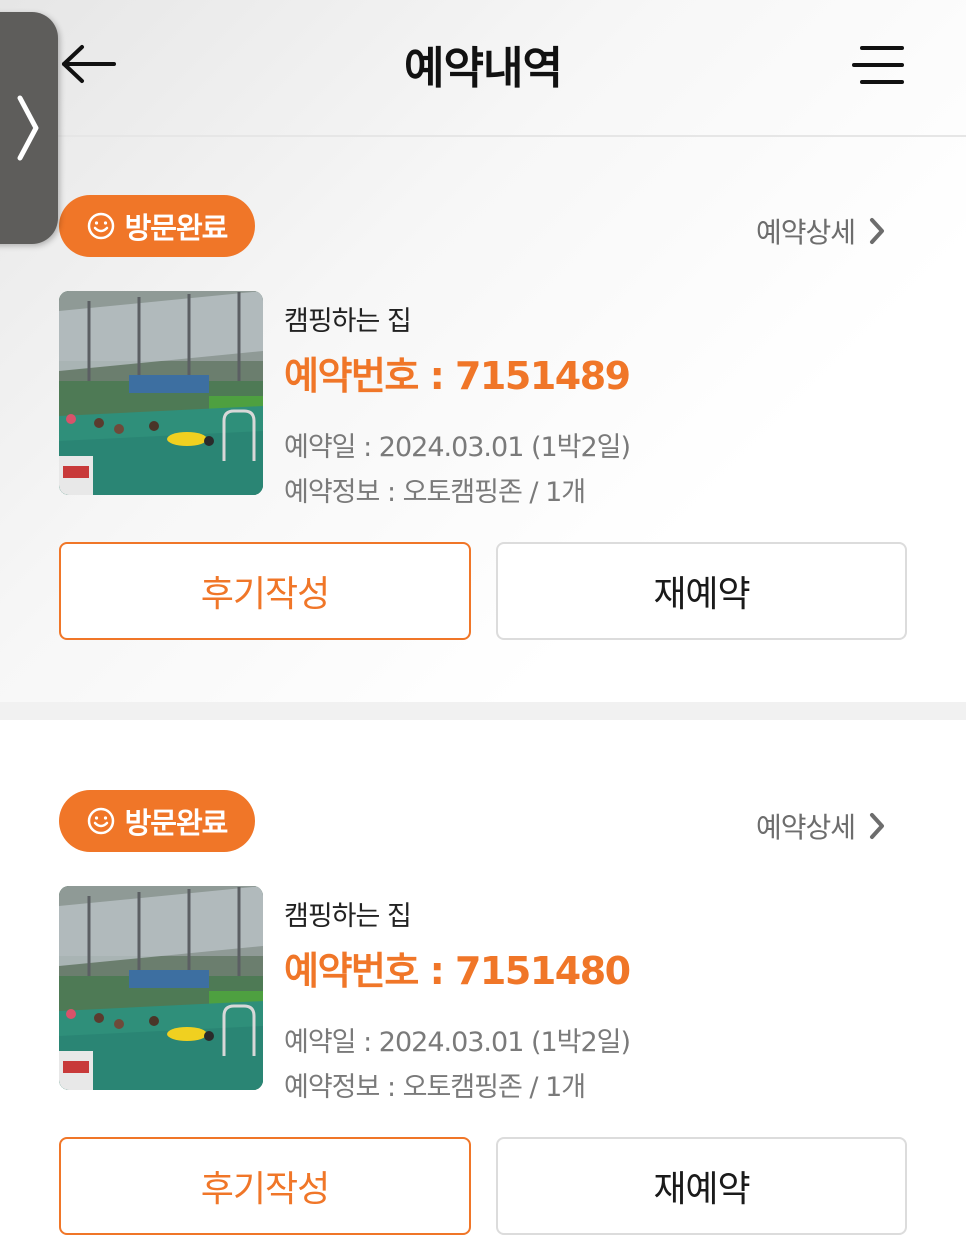 The height and width of the screenshot is (1245, 966). Describe the element at coordinates (457, 971) in the screenshot. I see `reservation-number: 예약번호 : 7151480` at that location.